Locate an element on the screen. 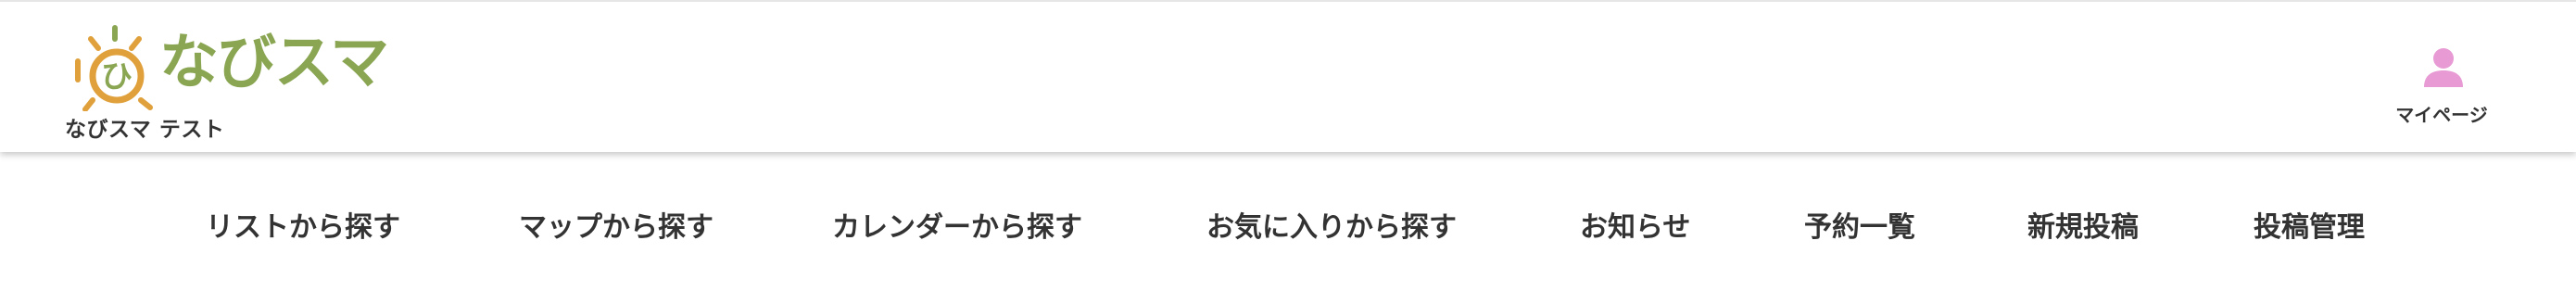  mypage-label: マイページ is located at coordinates (2442, 115).